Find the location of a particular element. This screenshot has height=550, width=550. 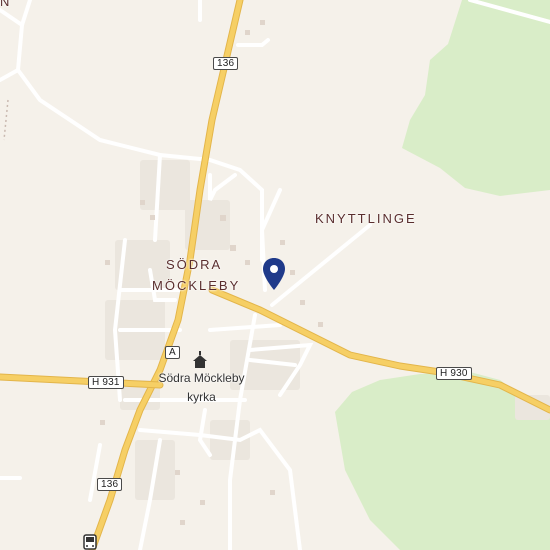

road-shield-136-north: 136 is located at coordinates (226, 63).